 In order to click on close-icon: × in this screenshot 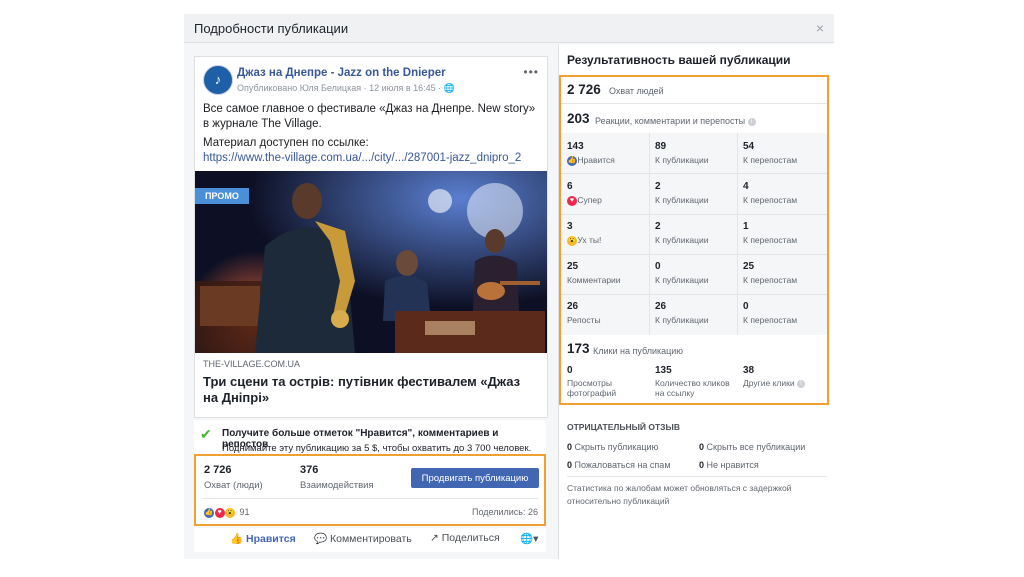, I will do `click(820, 28)`.